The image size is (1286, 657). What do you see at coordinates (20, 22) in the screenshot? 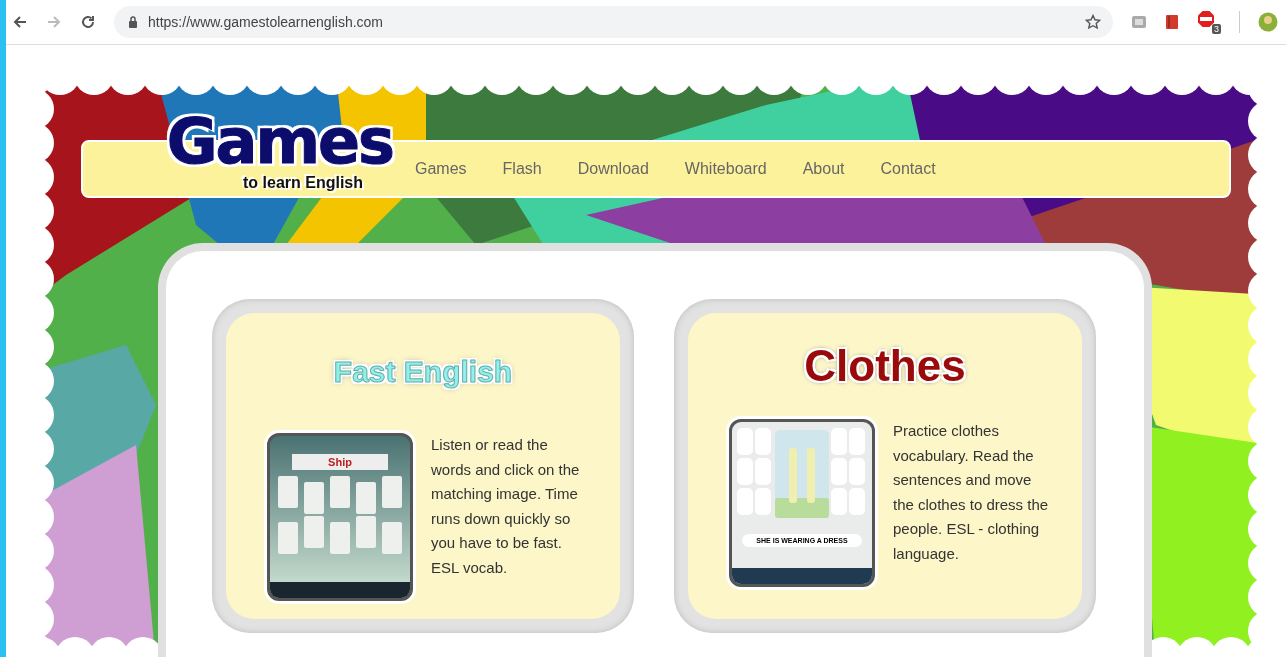
I see `back-icon` at bounding box center [20, 22].